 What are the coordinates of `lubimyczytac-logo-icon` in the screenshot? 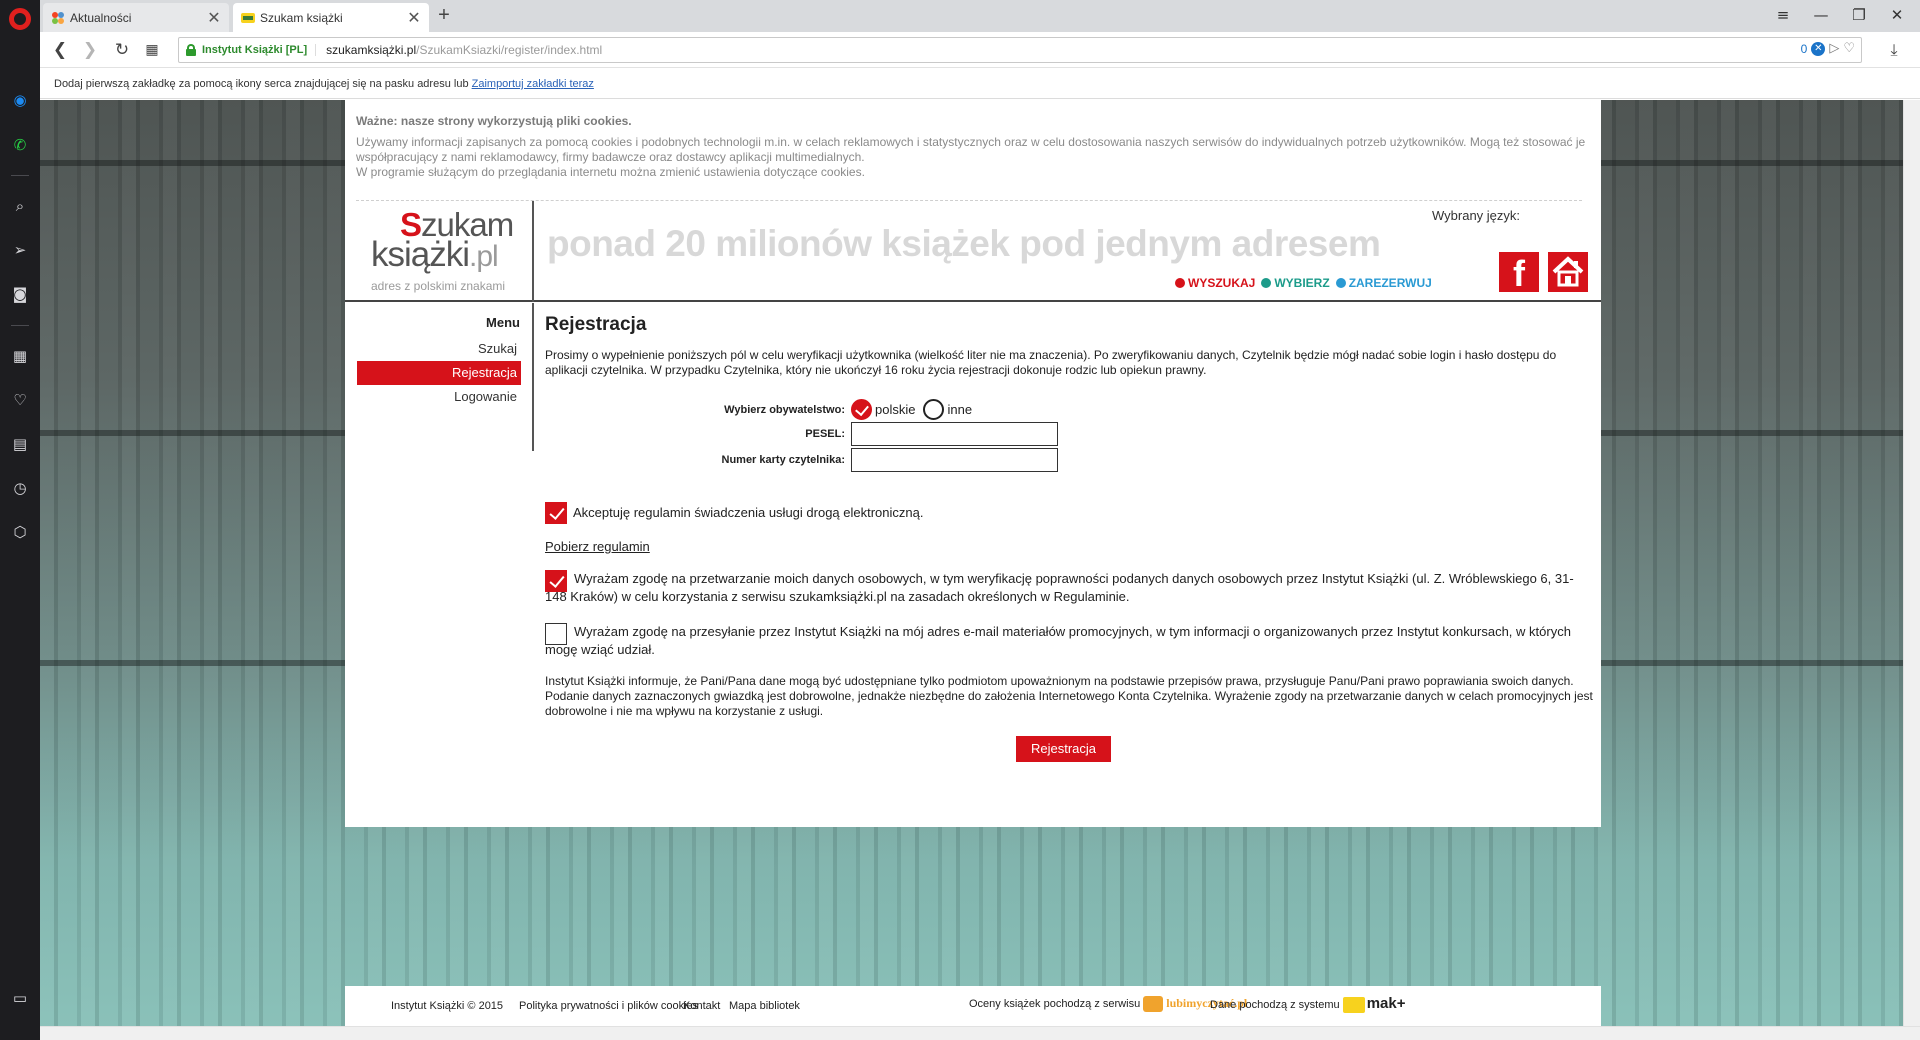 It's located at (1153, 1004).